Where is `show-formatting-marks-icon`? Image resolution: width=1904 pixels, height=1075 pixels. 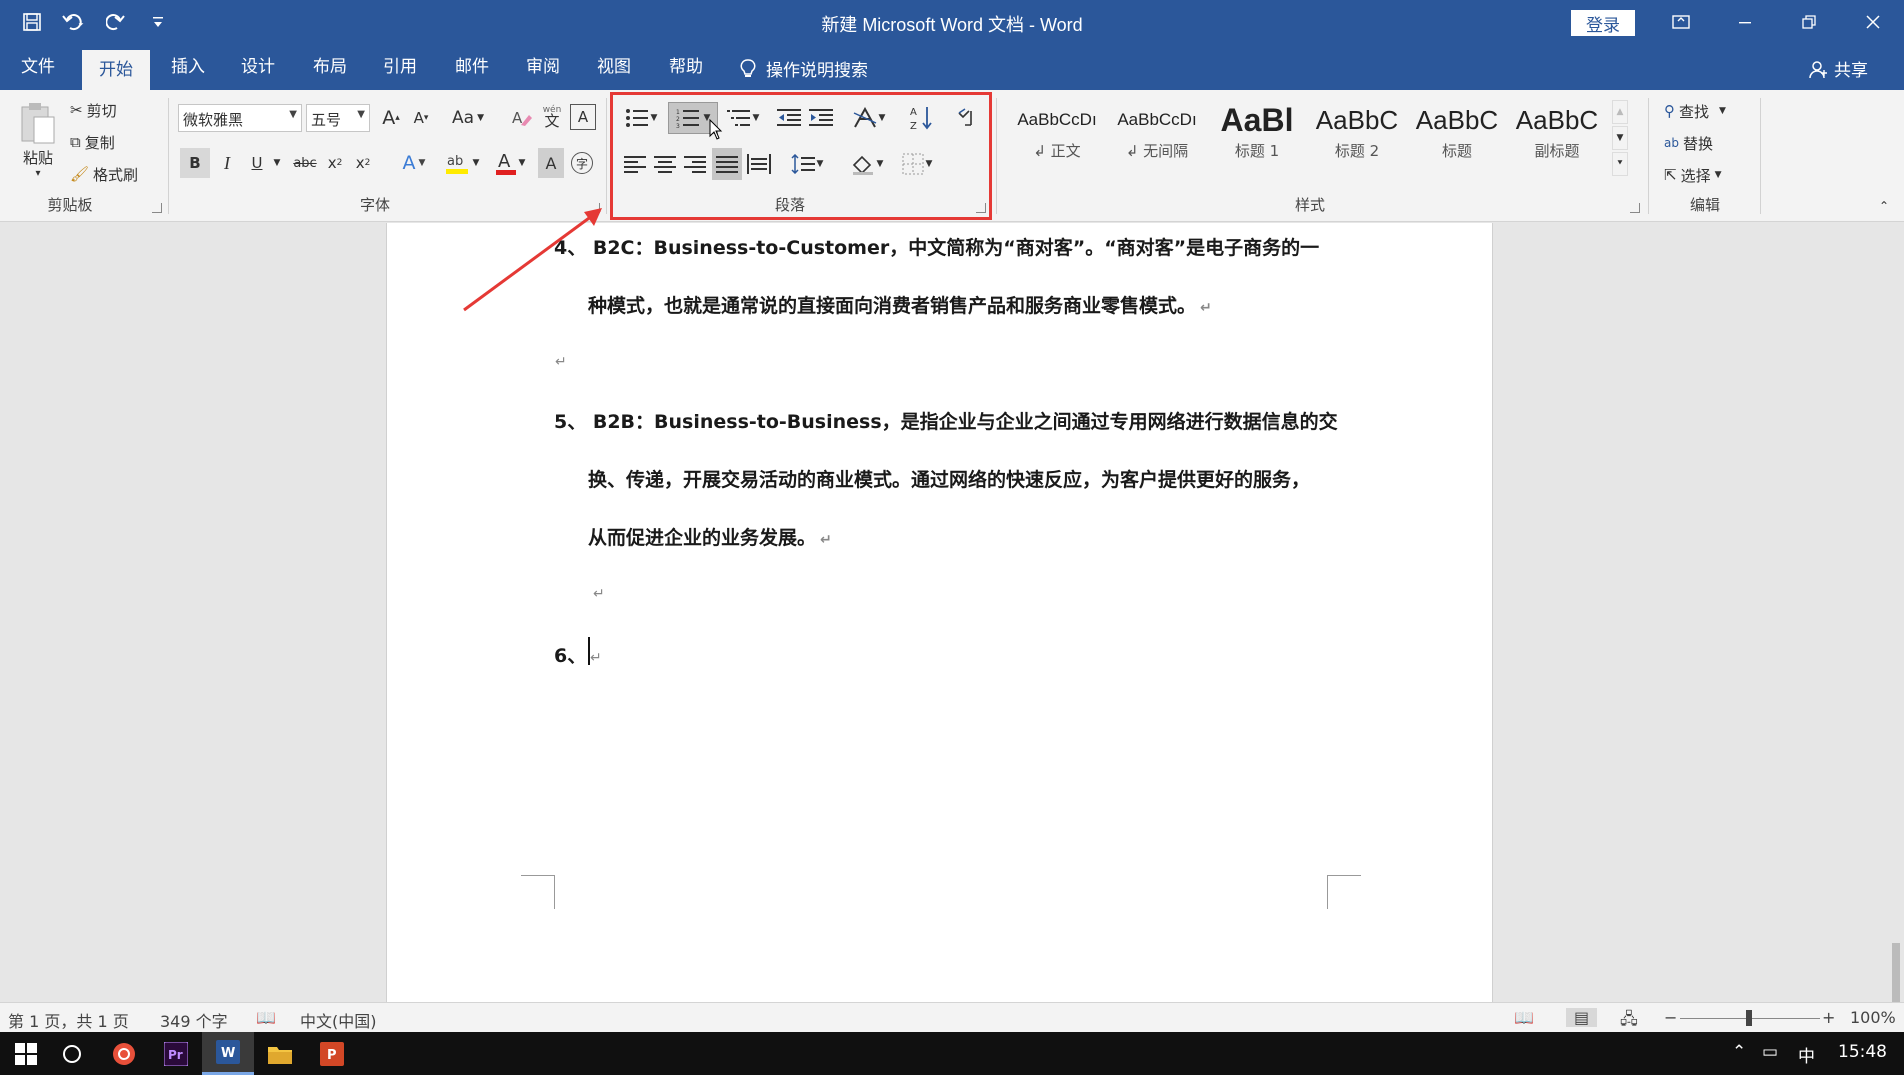 show-formatting-marks-icon is located at coordinates (967, 118).